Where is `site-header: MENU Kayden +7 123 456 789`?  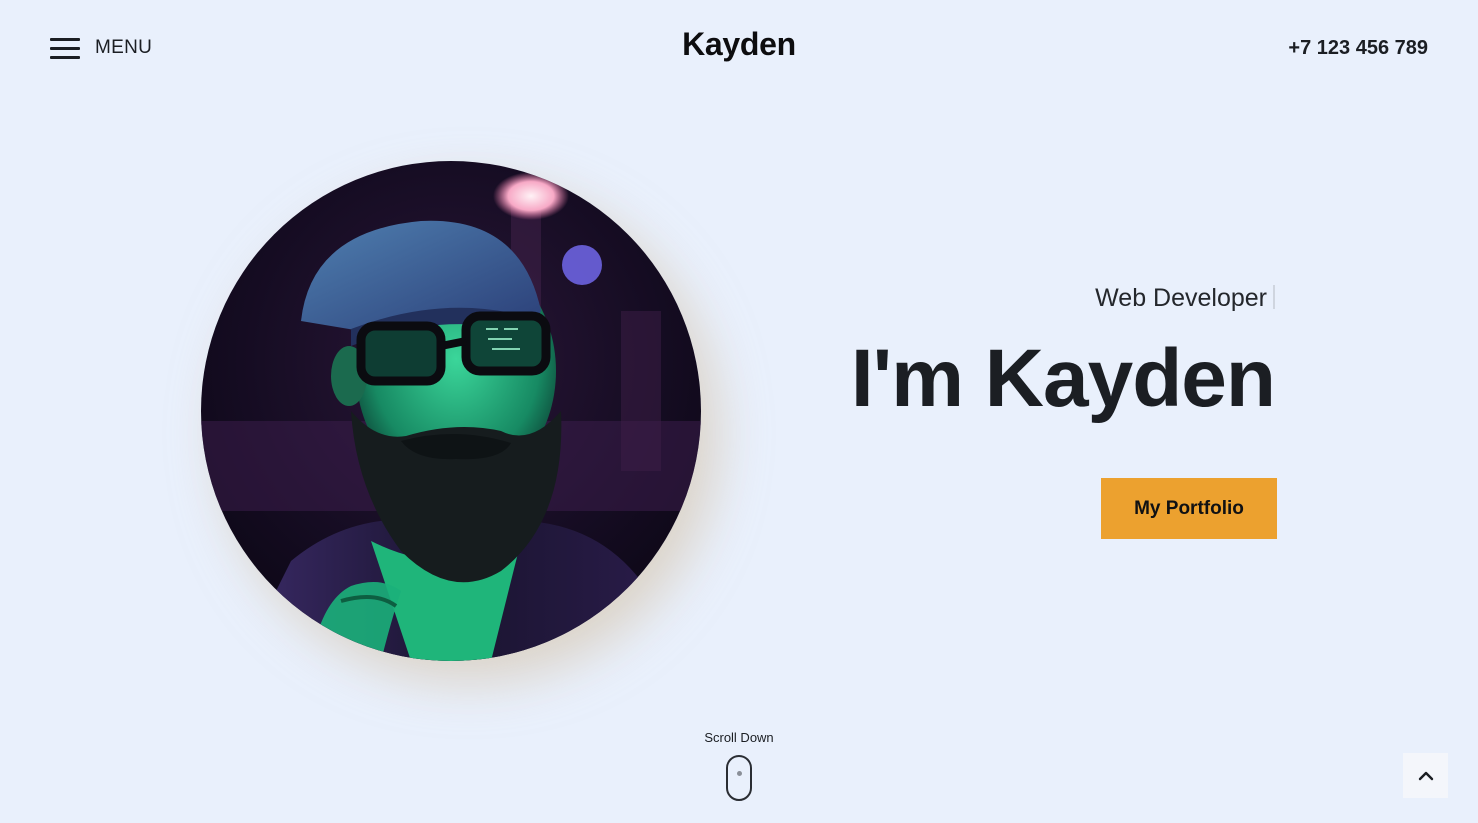 site-header: MENU Kayden +7 123 456 789 is located at coordinates (739, 48).